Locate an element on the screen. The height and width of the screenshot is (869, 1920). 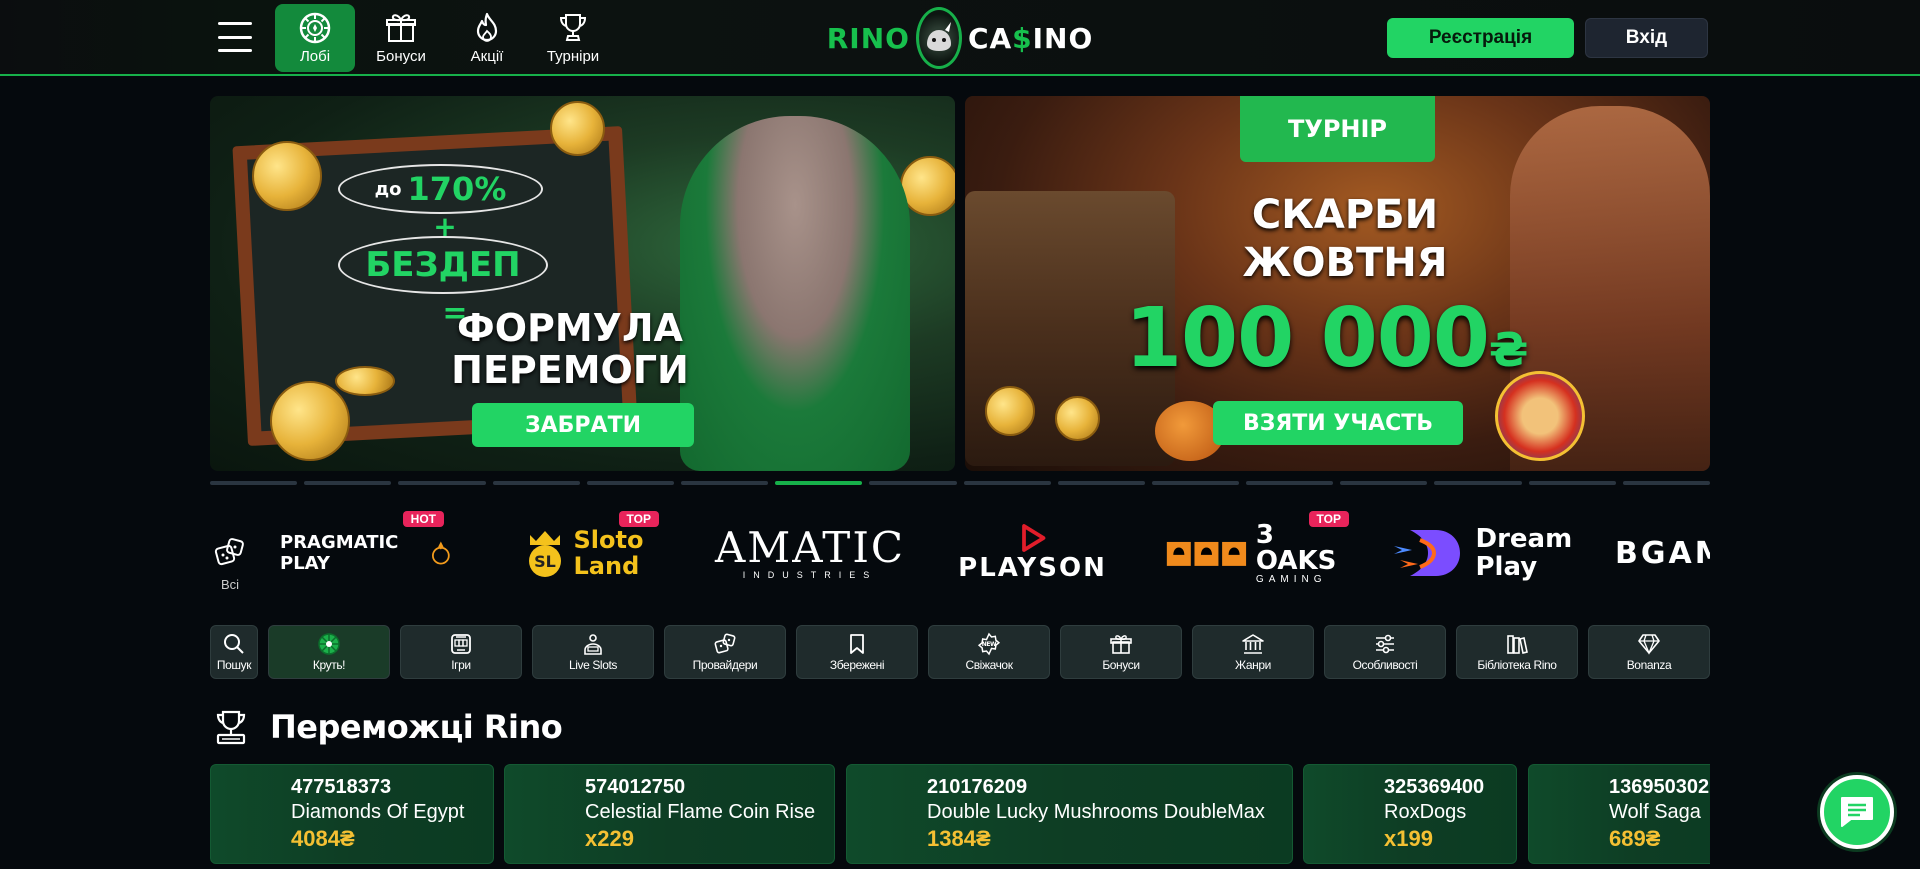
claim-button: ЗАБРАТИ is located at coordinates (583, 425).